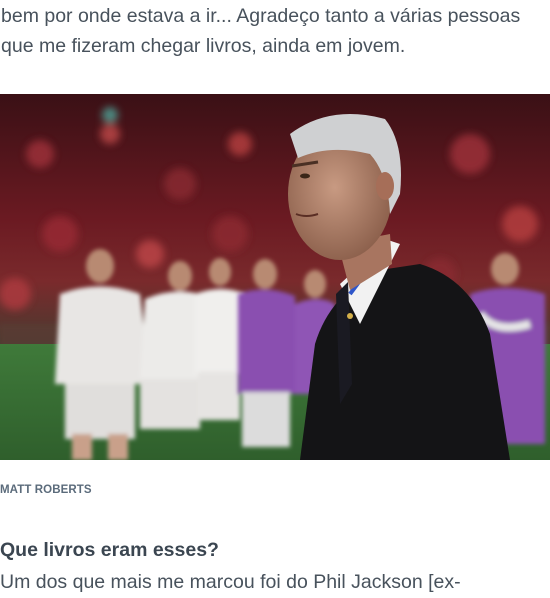 The height and width of the screenshot is (598, 550). What do you see at coordinates (109, 550) in the screenshot?
I see `interview-question: Que livros eram esses?` at bounding box center [109, 550].